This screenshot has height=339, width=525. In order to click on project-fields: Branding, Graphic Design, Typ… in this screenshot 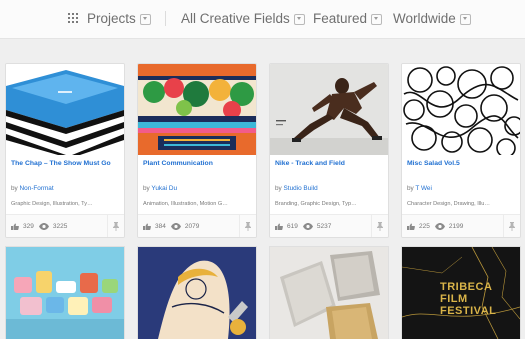, I will do `click(330, 204)`.